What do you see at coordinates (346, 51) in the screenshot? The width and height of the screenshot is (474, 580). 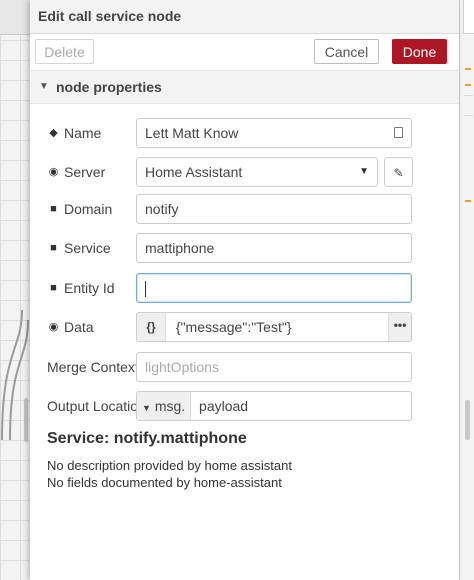 I see `cancel-button: Cancel` at bounding box center [346, 51].